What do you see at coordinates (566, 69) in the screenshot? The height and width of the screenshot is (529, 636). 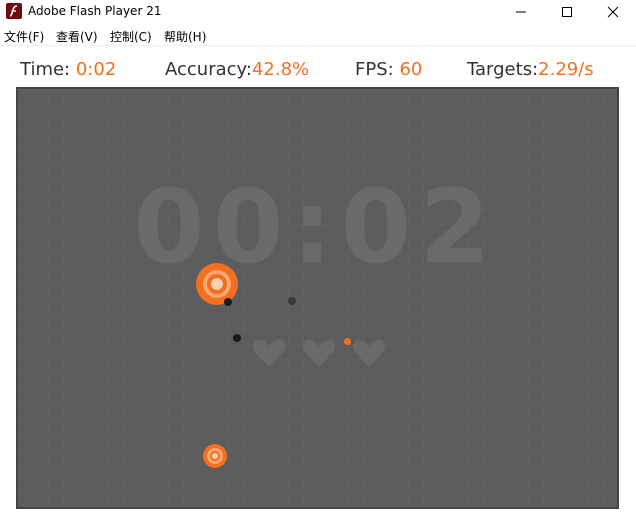 I see `targets-value: 2.29/s` at bounding box center [566, 69].